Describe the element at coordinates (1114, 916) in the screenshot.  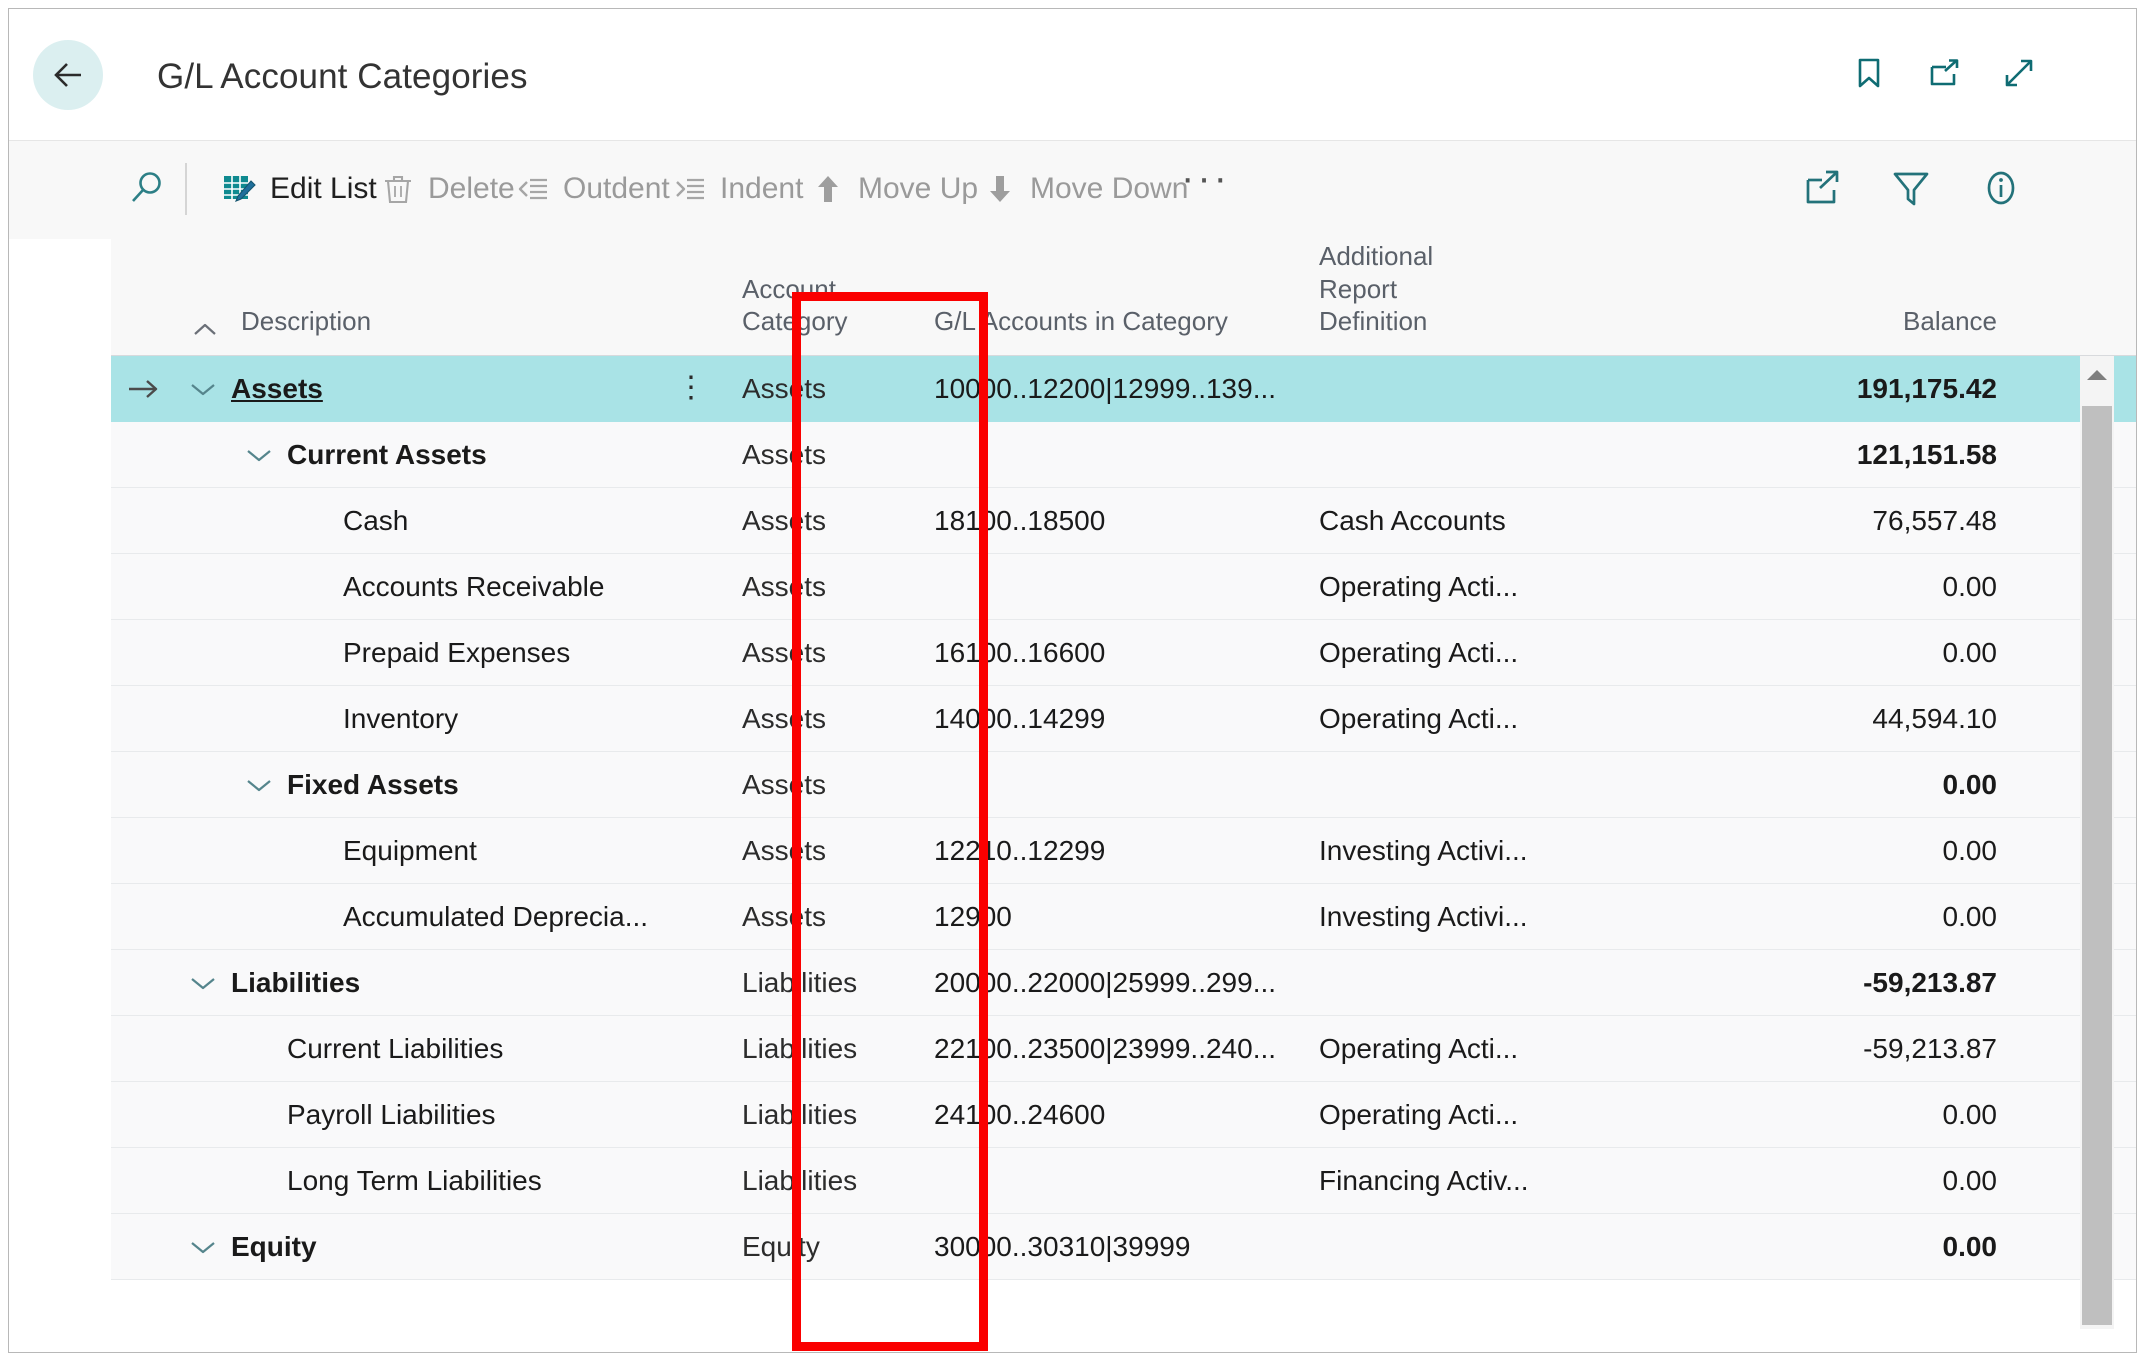
I see `cell-gl-accounts: 12900` at that location.